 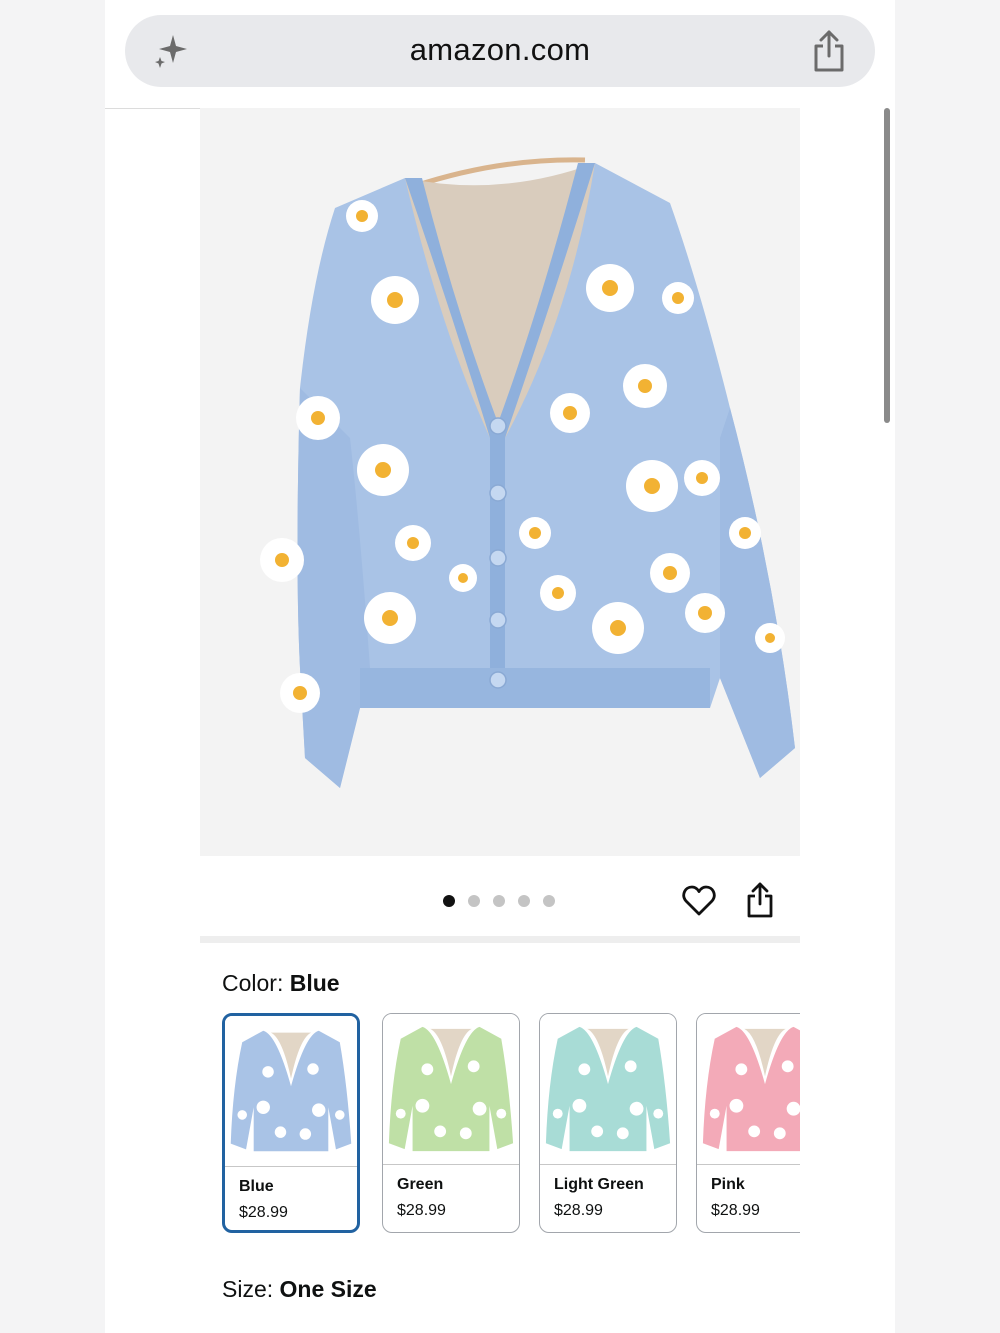 What do you see at coordinates (328, 1289) in the screenshot?
I see `selected-size-value: One Size` at bounding box center [328, 1289].